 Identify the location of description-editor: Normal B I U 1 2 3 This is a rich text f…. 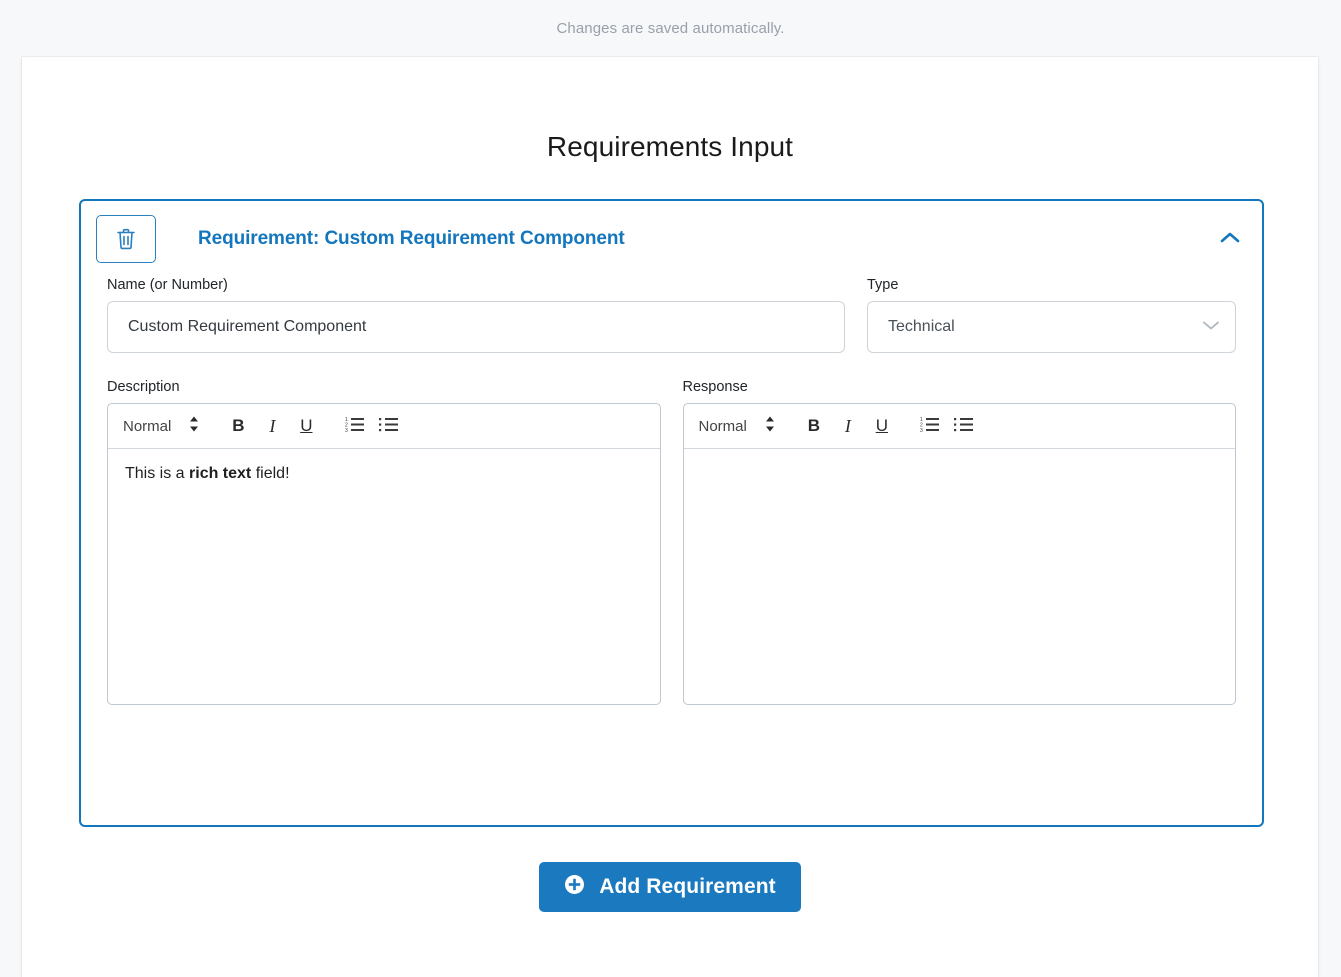
(384, 554).